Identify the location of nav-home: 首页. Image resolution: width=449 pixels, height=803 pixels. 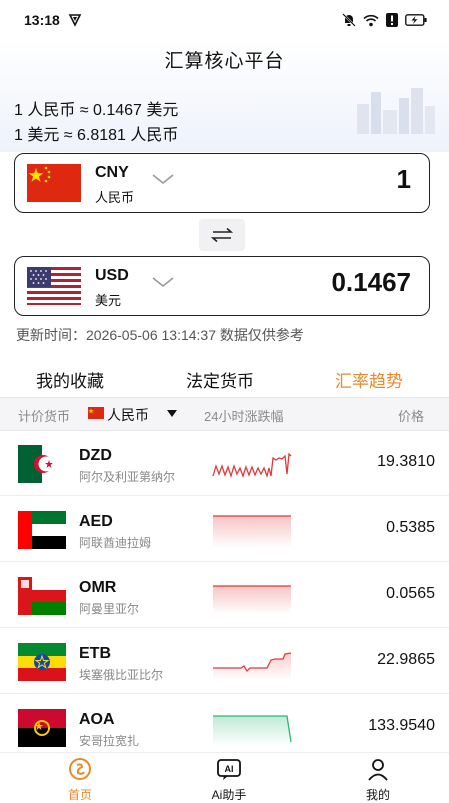
(80, 780).